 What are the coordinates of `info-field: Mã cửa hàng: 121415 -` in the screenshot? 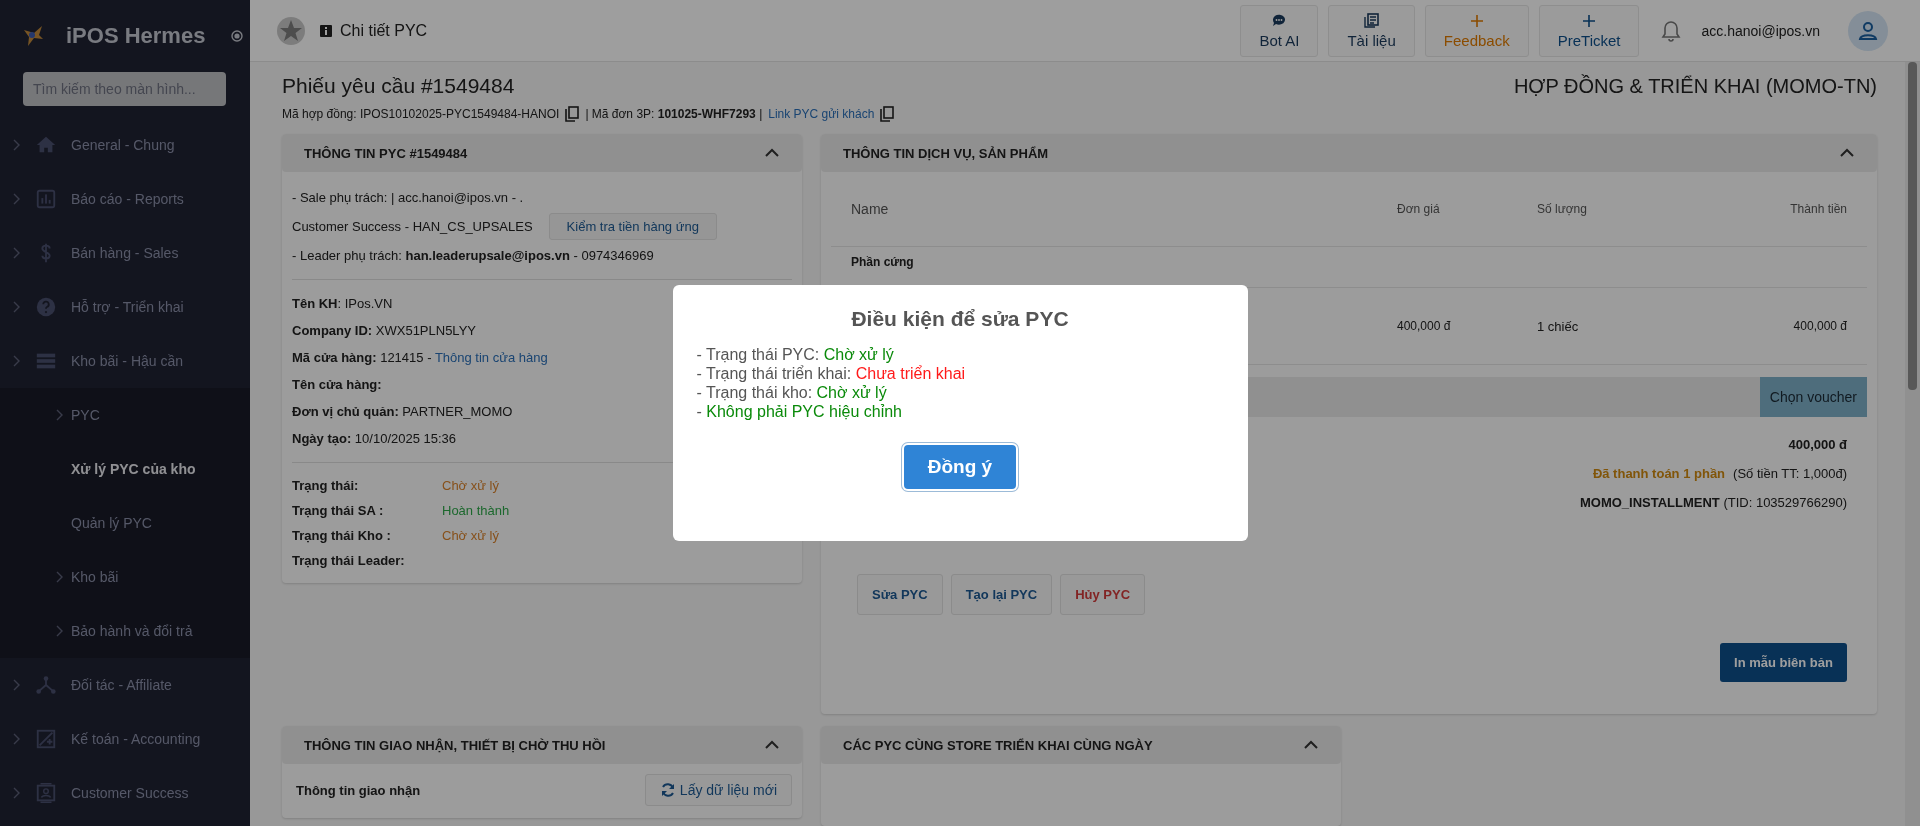 It's located at (362, 357).